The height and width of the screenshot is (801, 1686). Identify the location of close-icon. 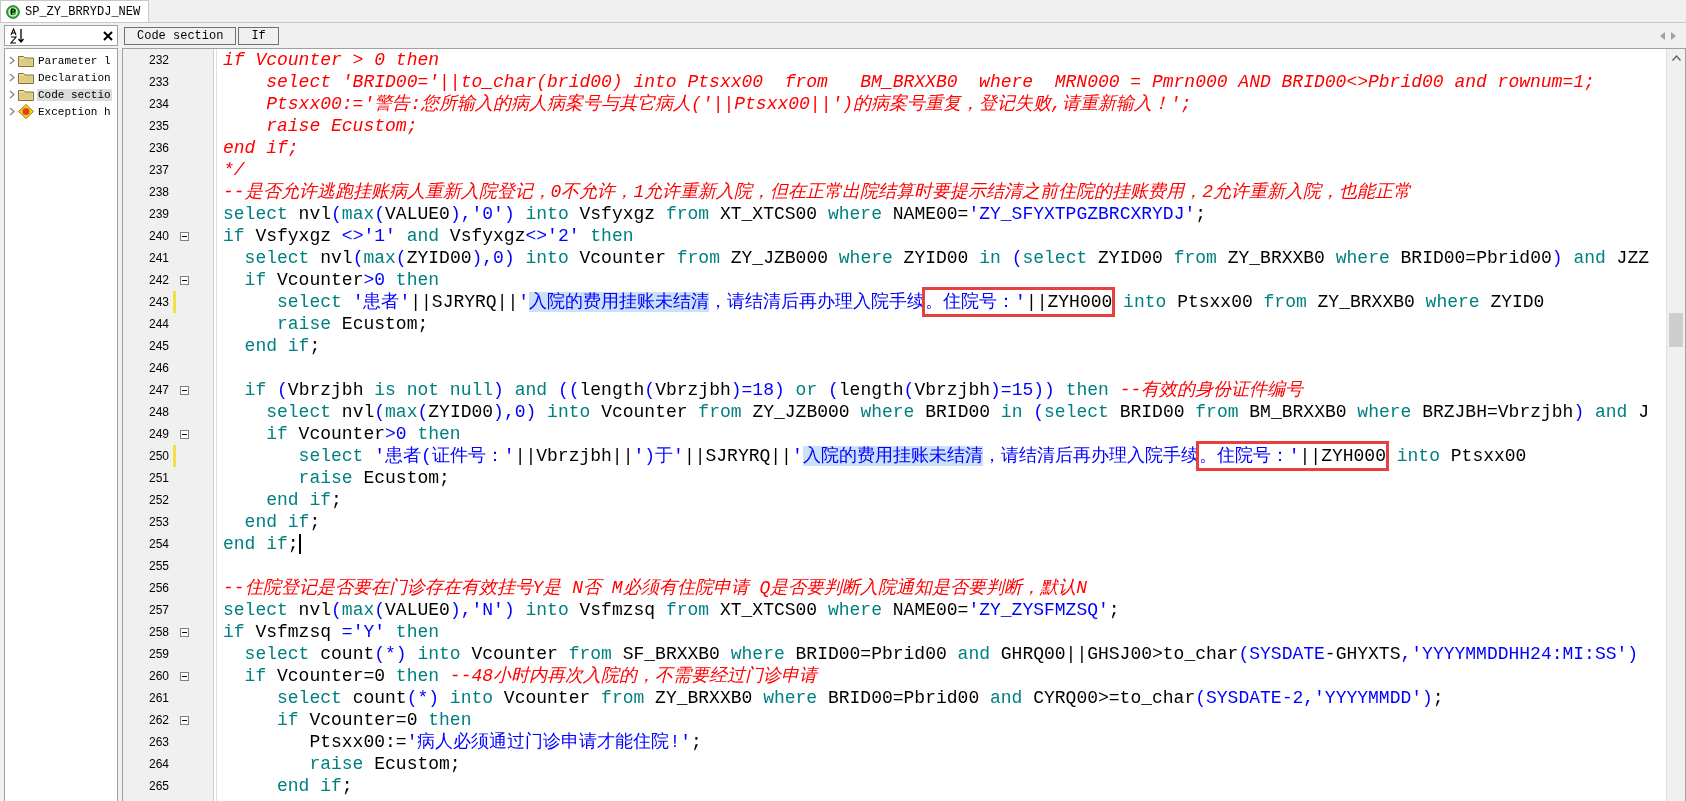
(108, 35).